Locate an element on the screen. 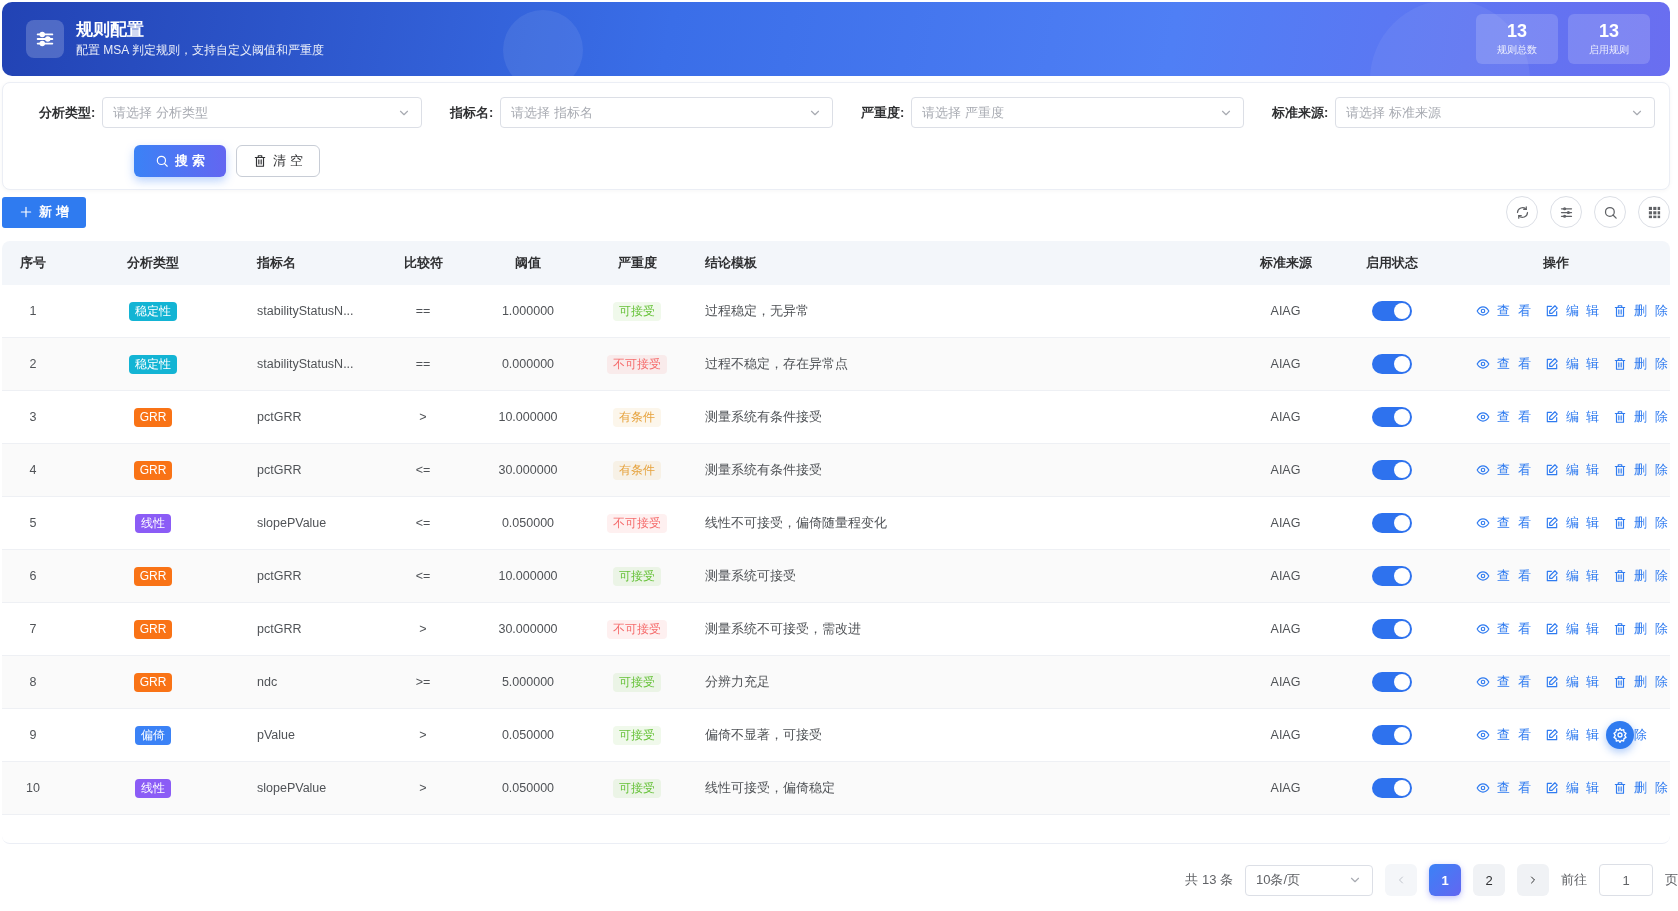 The height and width of the screenshot is (911, 1678). page-suffix: 页 is located at coordinates (1671, 880).